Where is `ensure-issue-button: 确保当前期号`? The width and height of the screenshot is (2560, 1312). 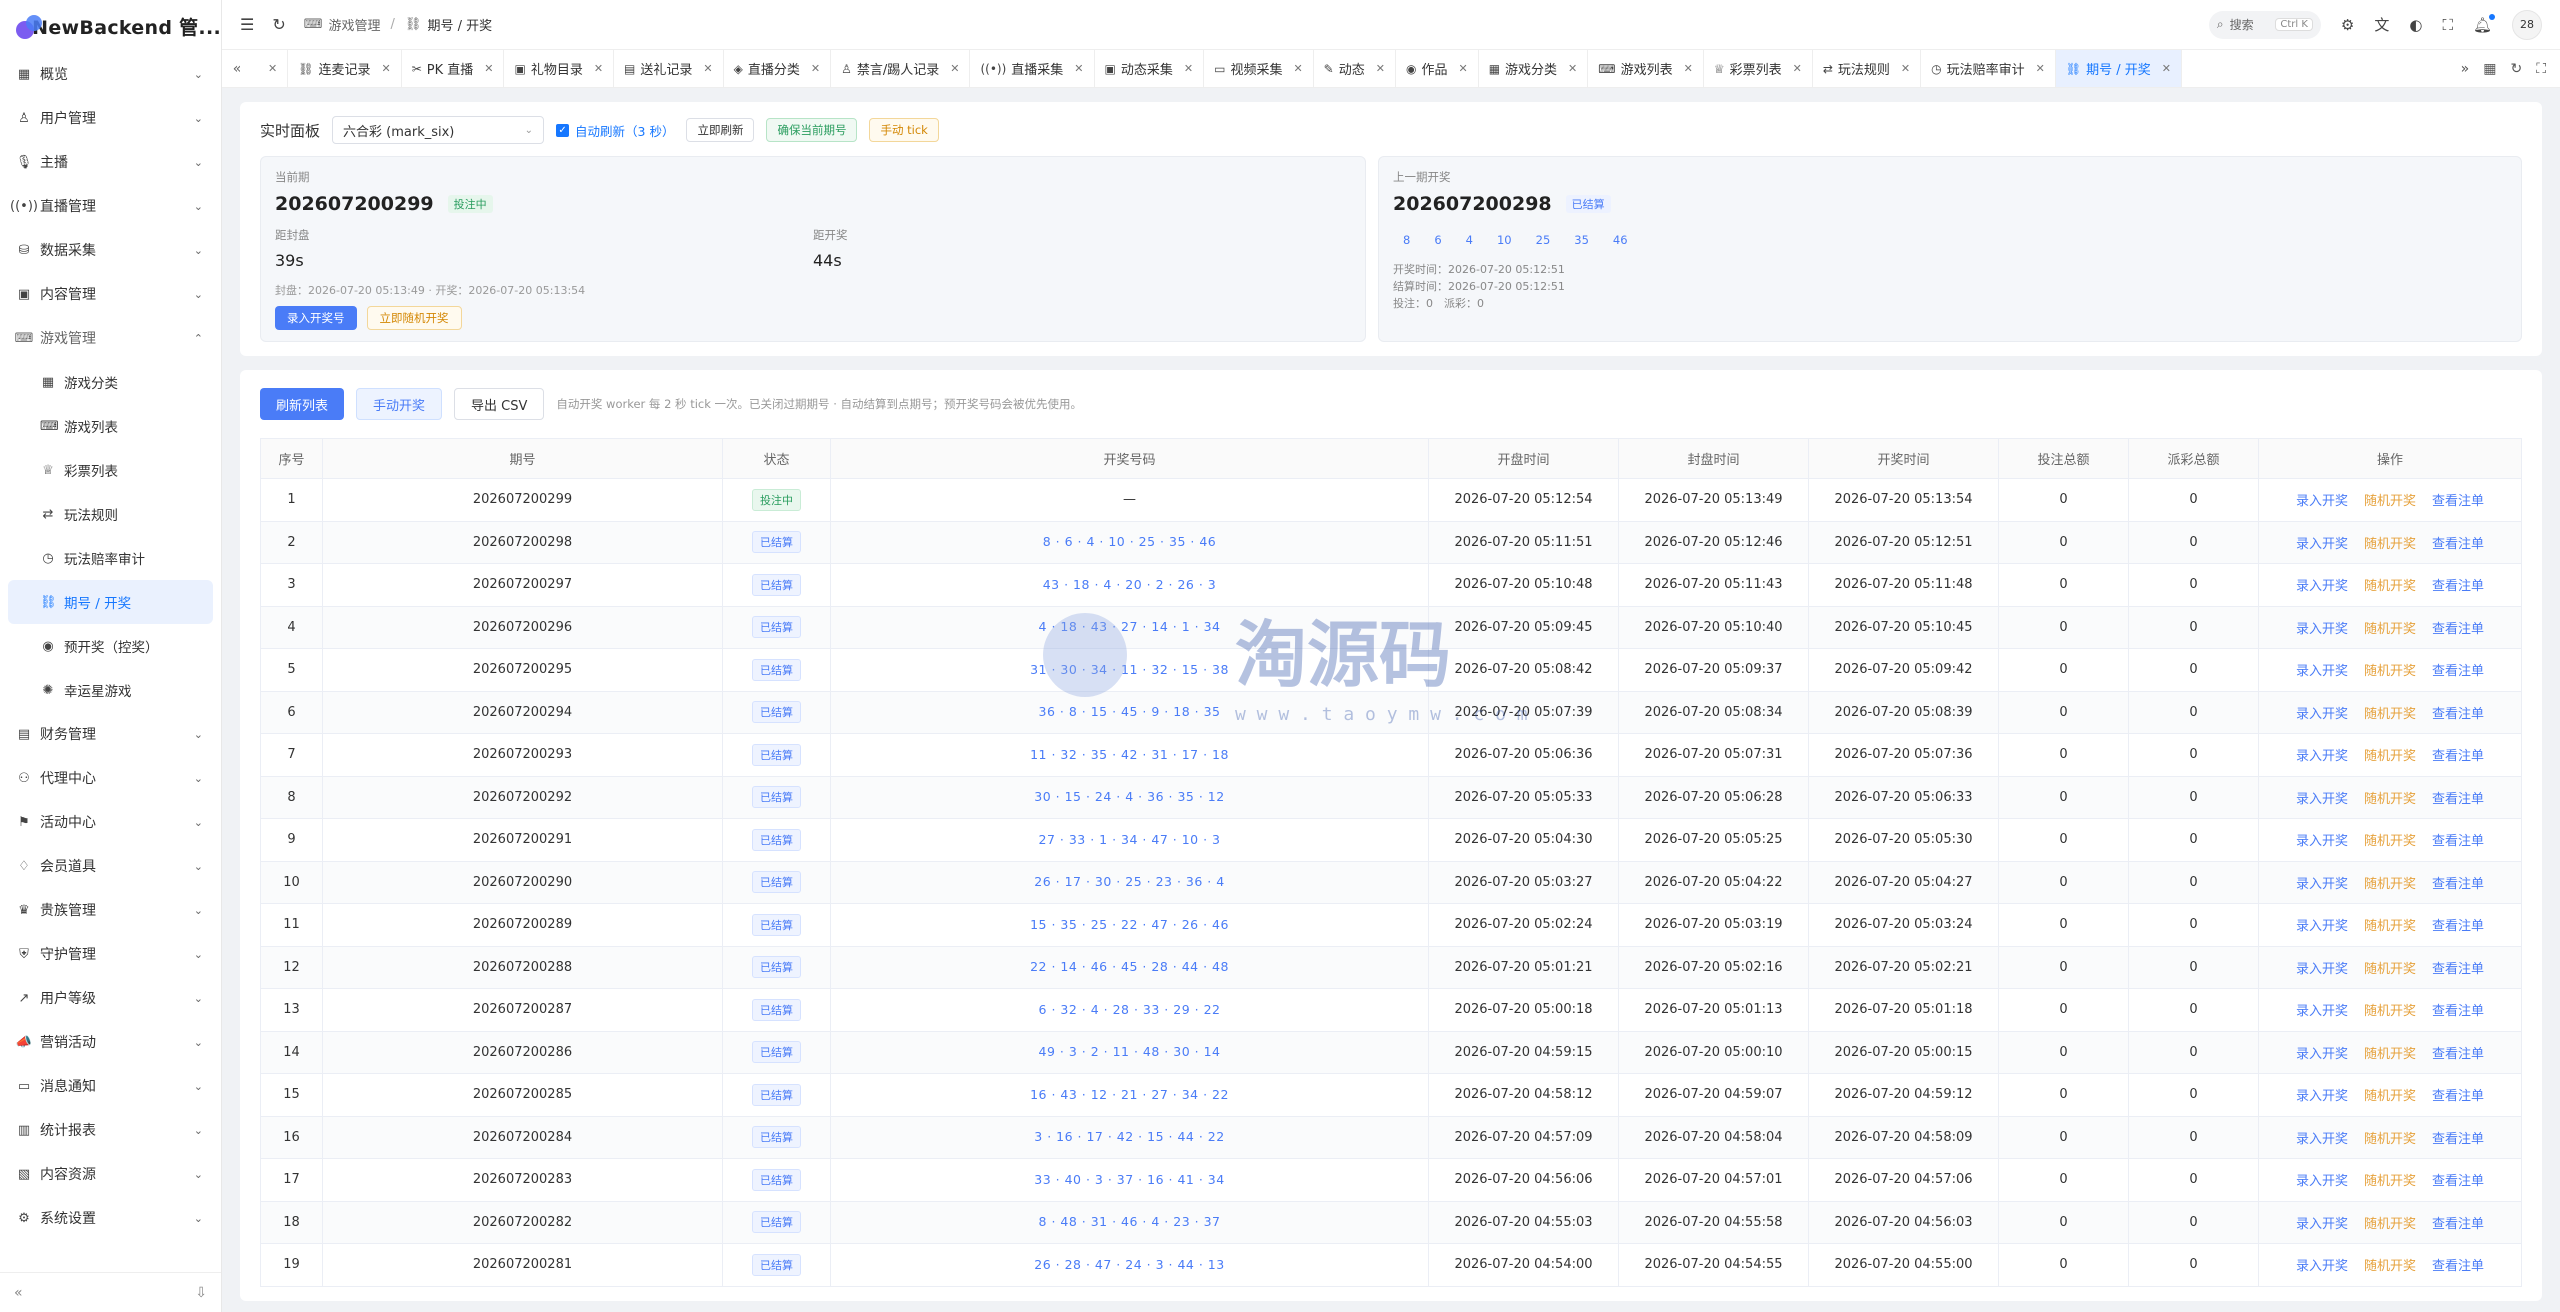 ensure-issue-button: 确保当前期号 is located at coordinates (812, 130).